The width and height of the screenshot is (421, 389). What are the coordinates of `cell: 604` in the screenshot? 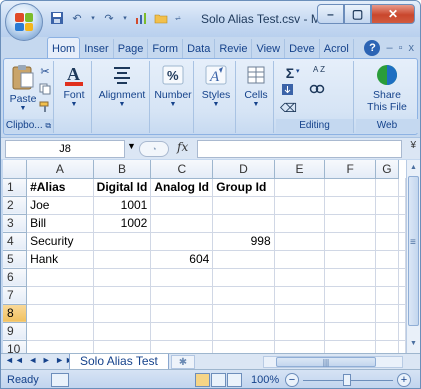 It's located at (182, 259).